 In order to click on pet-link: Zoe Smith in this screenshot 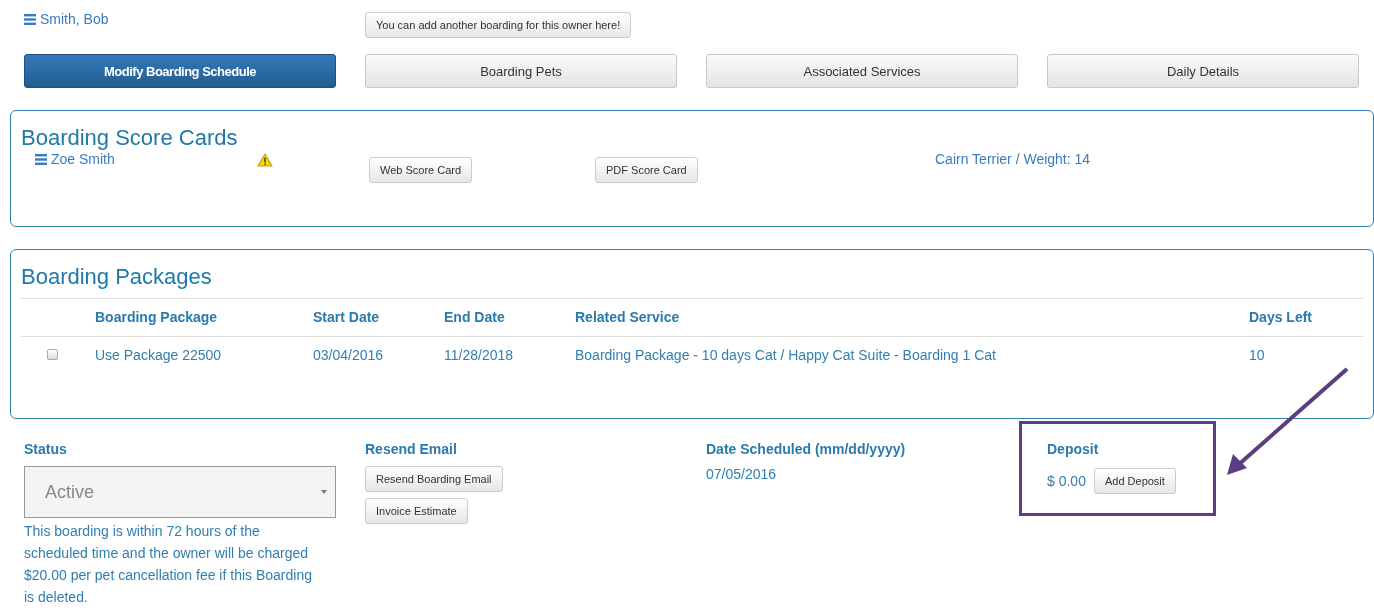, I will do `click(146, 159)`.